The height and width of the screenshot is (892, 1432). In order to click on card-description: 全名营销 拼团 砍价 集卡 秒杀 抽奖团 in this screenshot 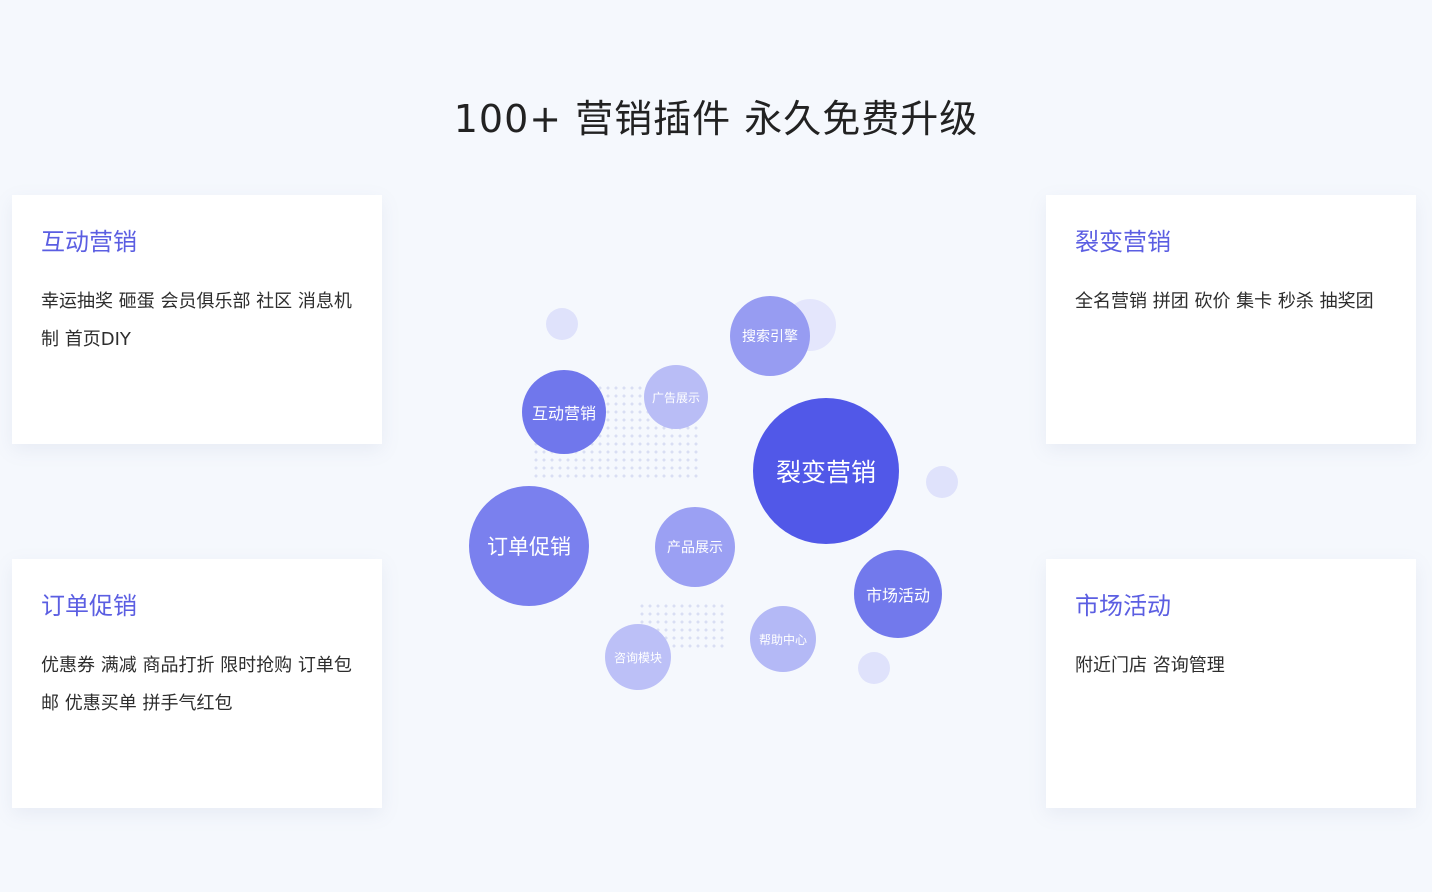, I will do `click(1224, 301)`.